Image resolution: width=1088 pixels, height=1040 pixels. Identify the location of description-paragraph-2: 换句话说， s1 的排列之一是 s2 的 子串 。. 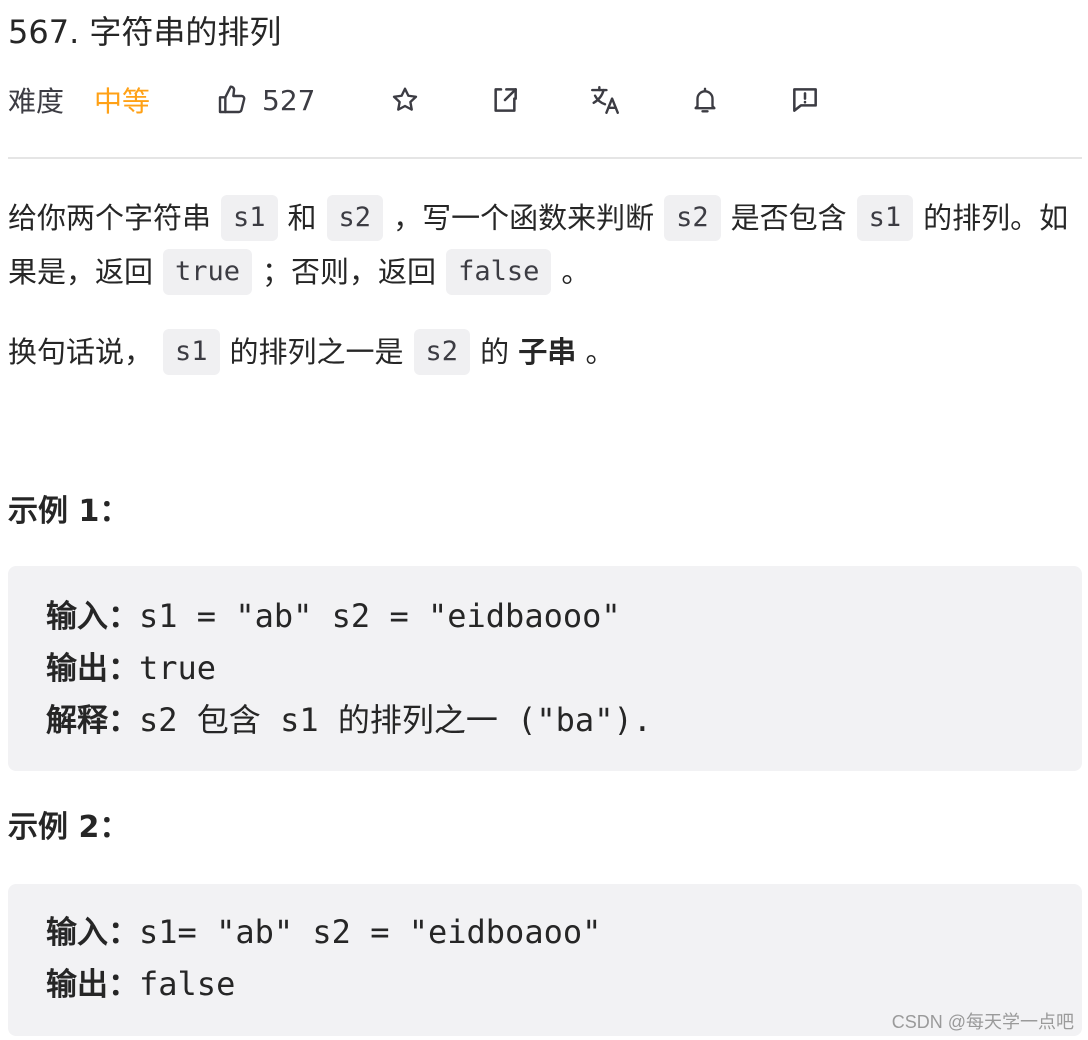
(545, 351).